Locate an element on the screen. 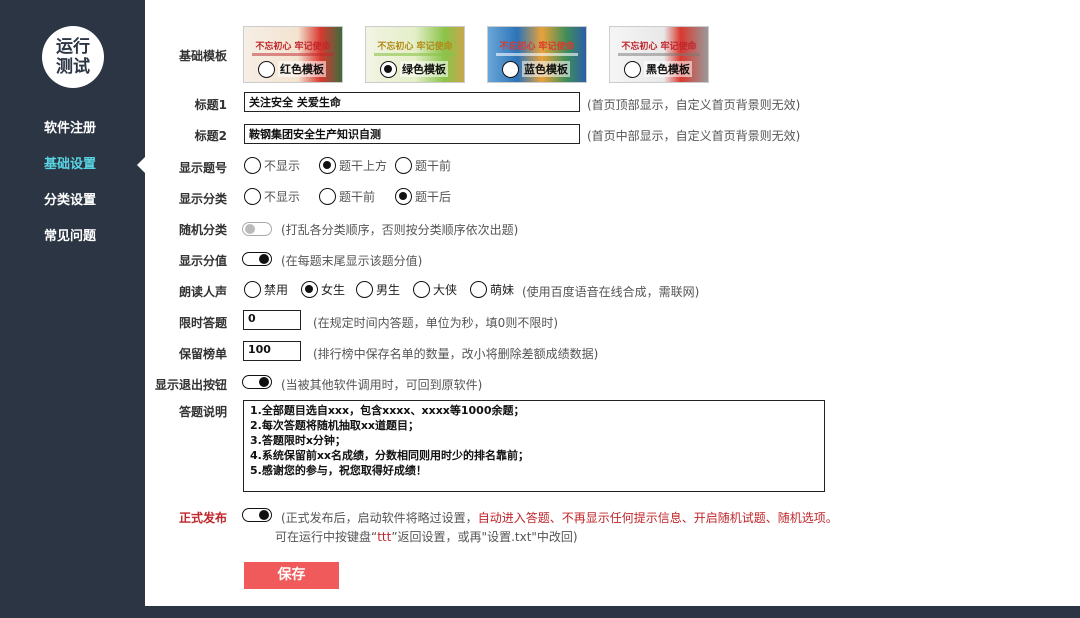 This screenshot has width=1080, height=618. publish-label: 正式发布 is located at coordinates (202, 518).